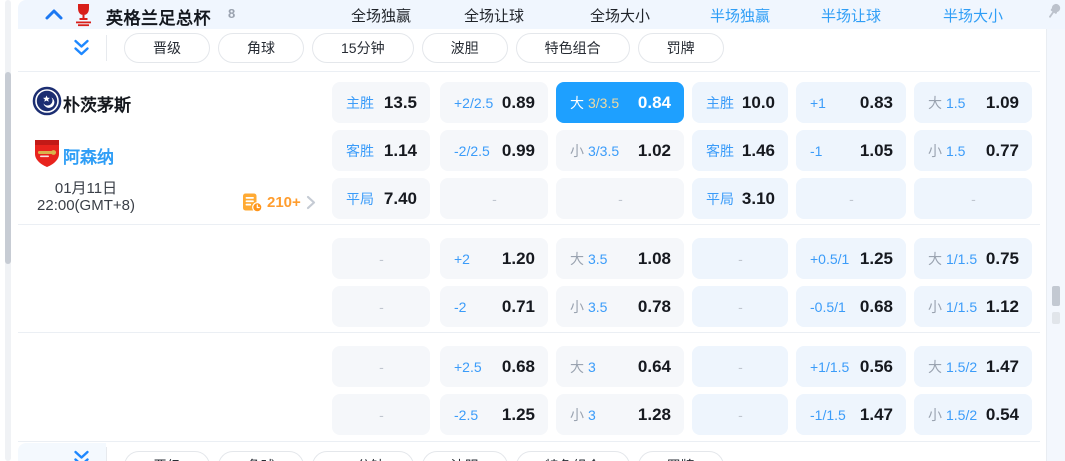 The height and width of the screenshot is (461, 1065). What do you see at coordinates (494, 102) in the screenshot?
I see `odds-cell: +2/2.5 0.89` at bounding box center [494, 102].